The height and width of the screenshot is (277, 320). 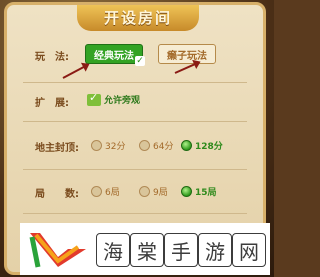 I want to click on checkbox-icon, so click(x=94, y=98).